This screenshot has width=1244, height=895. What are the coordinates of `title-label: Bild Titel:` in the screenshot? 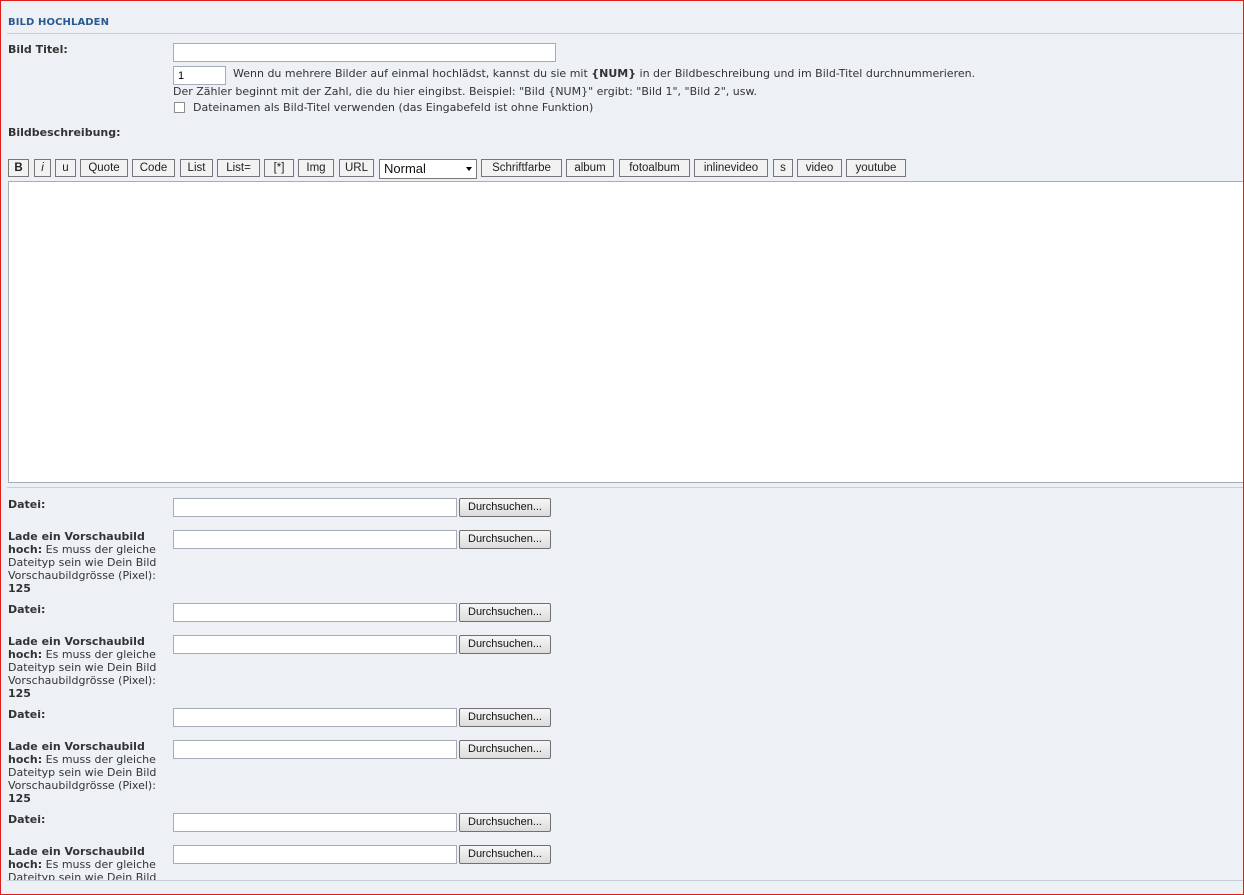 It's located at (38, 49).